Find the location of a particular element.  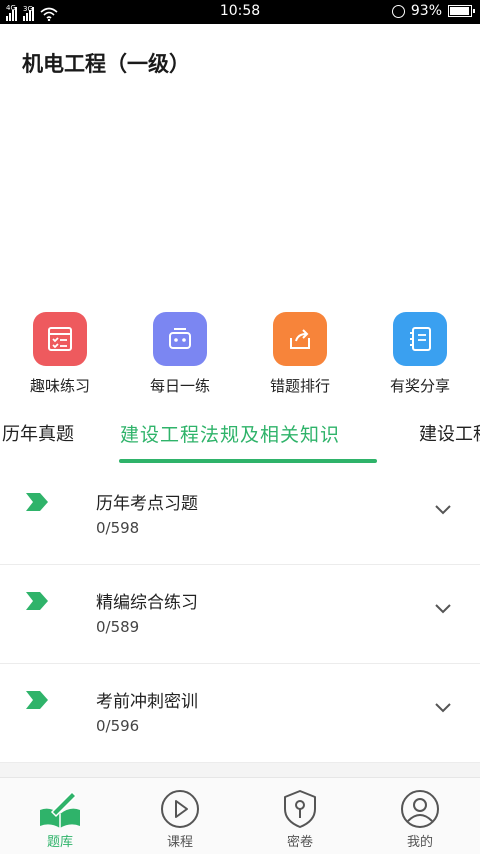

quick-action-daily: 每日一练 is located at coordinates (180, 354).